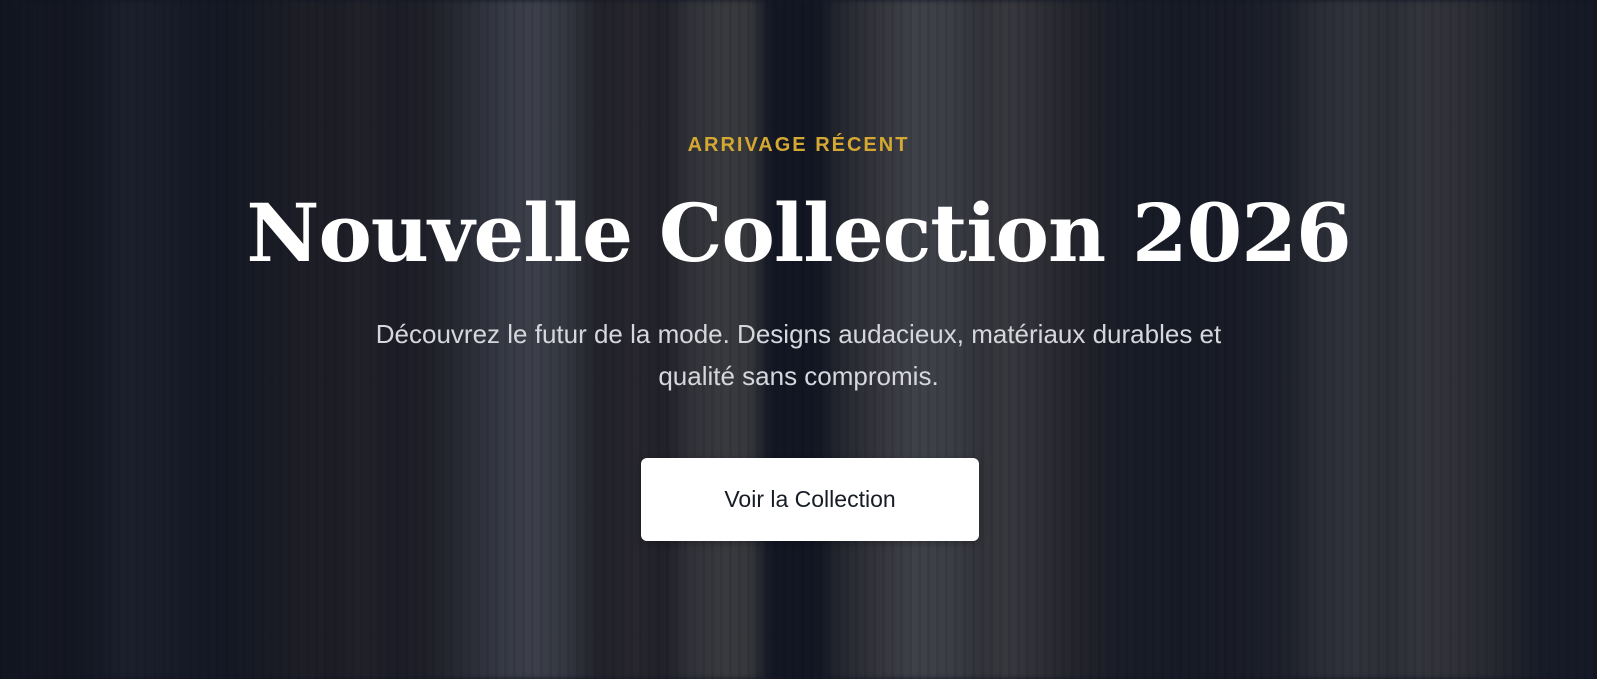 Image resolution: width=1597 pixels, height=679 pixels. I want to click on hero-eyebrow: ARRIVAGE RÉCENT, so click(798, 145).